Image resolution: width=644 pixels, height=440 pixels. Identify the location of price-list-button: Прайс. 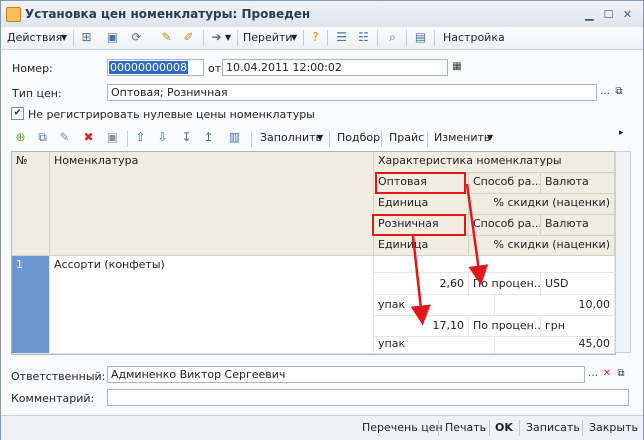
(406, 137).